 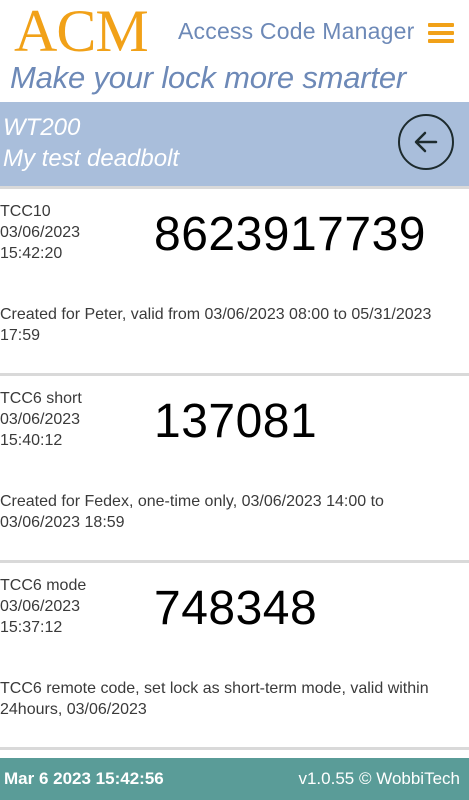 What do you see at coordinates (296, 31) in the screenshot?
I see `app-title: Access Code Manager` at bounding box center [296, 31].